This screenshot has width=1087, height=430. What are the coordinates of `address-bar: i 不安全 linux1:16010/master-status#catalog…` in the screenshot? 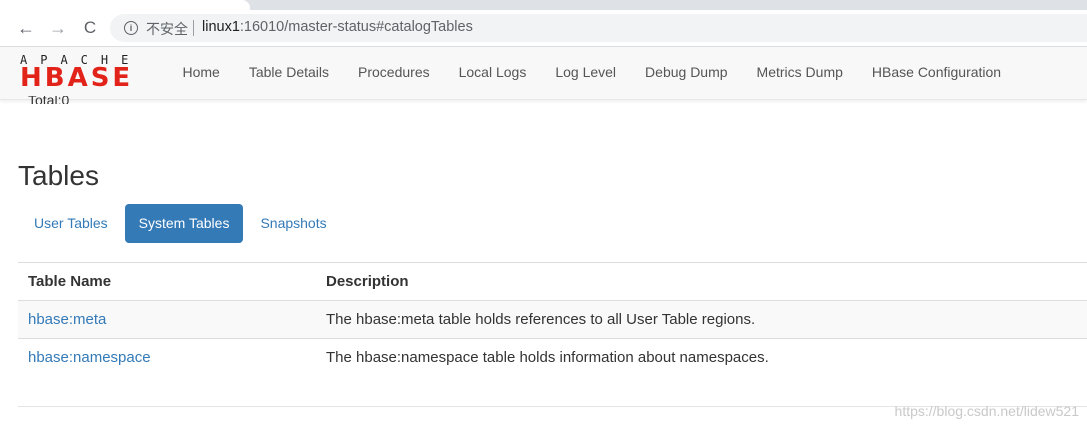 It's located at (598, 28).